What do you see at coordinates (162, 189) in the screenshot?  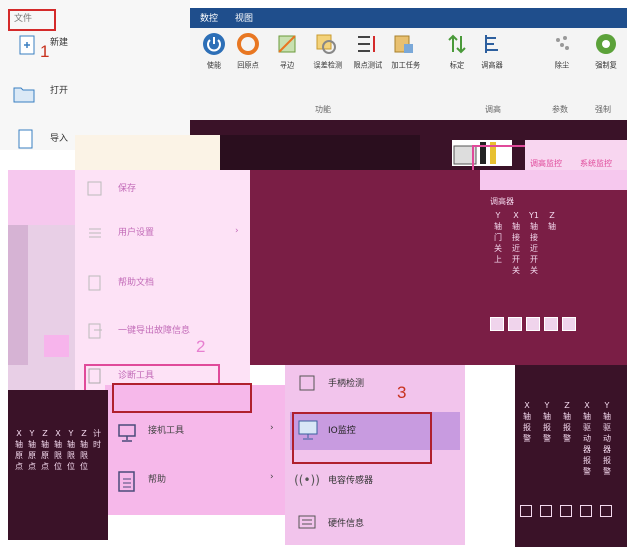 I see `menu-item-save: 保存` at bounding box center [162, 189].